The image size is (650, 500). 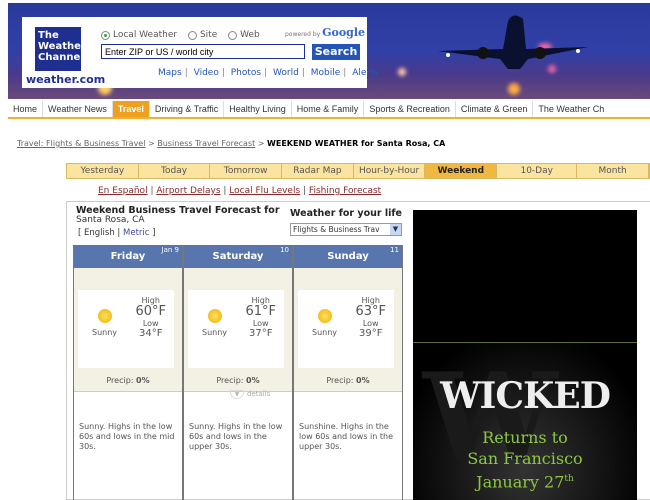 I want to click on search-input, so click(x=203, y=51).